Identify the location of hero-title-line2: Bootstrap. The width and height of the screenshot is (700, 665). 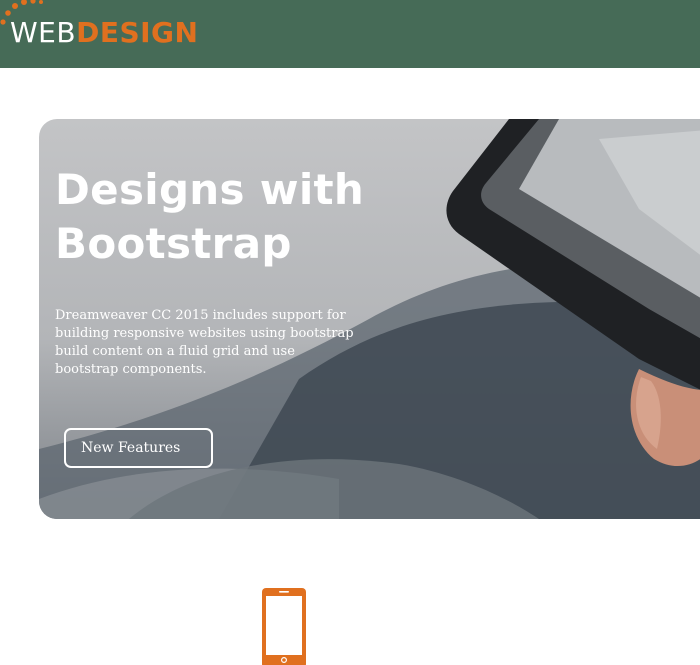
(173, 243).